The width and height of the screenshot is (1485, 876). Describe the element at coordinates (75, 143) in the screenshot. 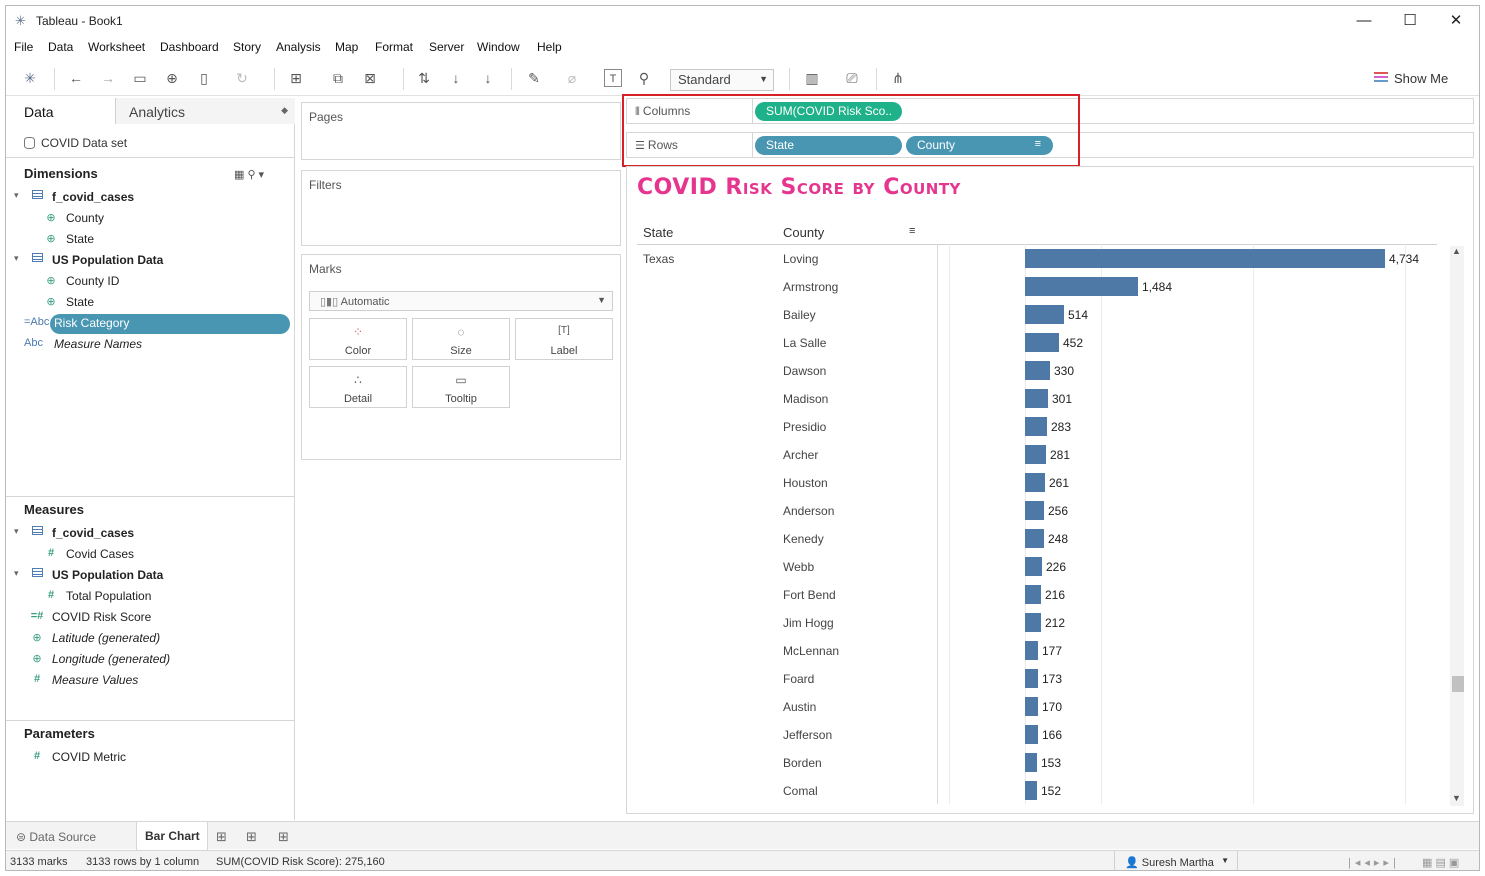

I see `datasource-item: COVID Data set` at that location.